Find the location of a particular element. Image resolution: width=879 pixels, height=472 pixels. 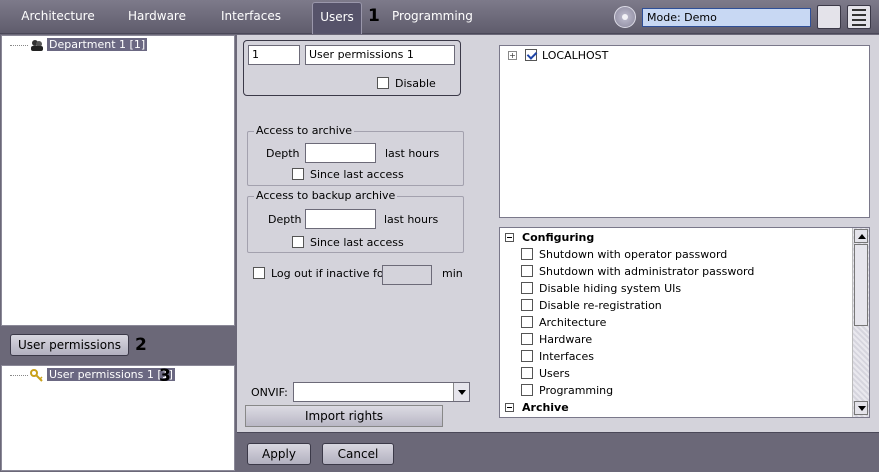

mode-field: Mode: Demo is located at coordinates (726, 17).